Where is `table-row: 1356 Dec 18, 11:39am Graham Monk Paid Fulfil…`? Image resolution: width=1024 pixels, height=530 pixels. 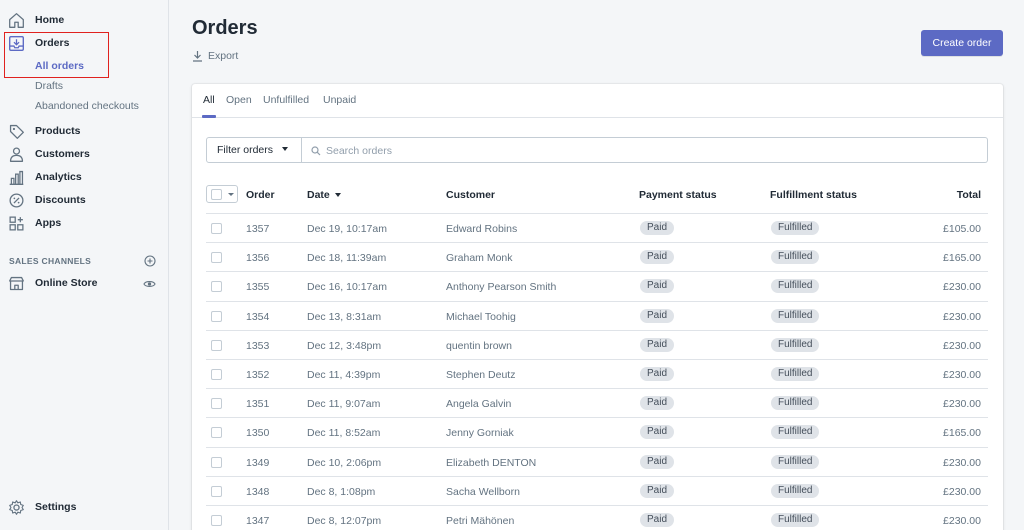 table-row: 1356 Dec 18, 11:39am Graham Monk Paid Fulfil… is located at coordinates (597, 258).